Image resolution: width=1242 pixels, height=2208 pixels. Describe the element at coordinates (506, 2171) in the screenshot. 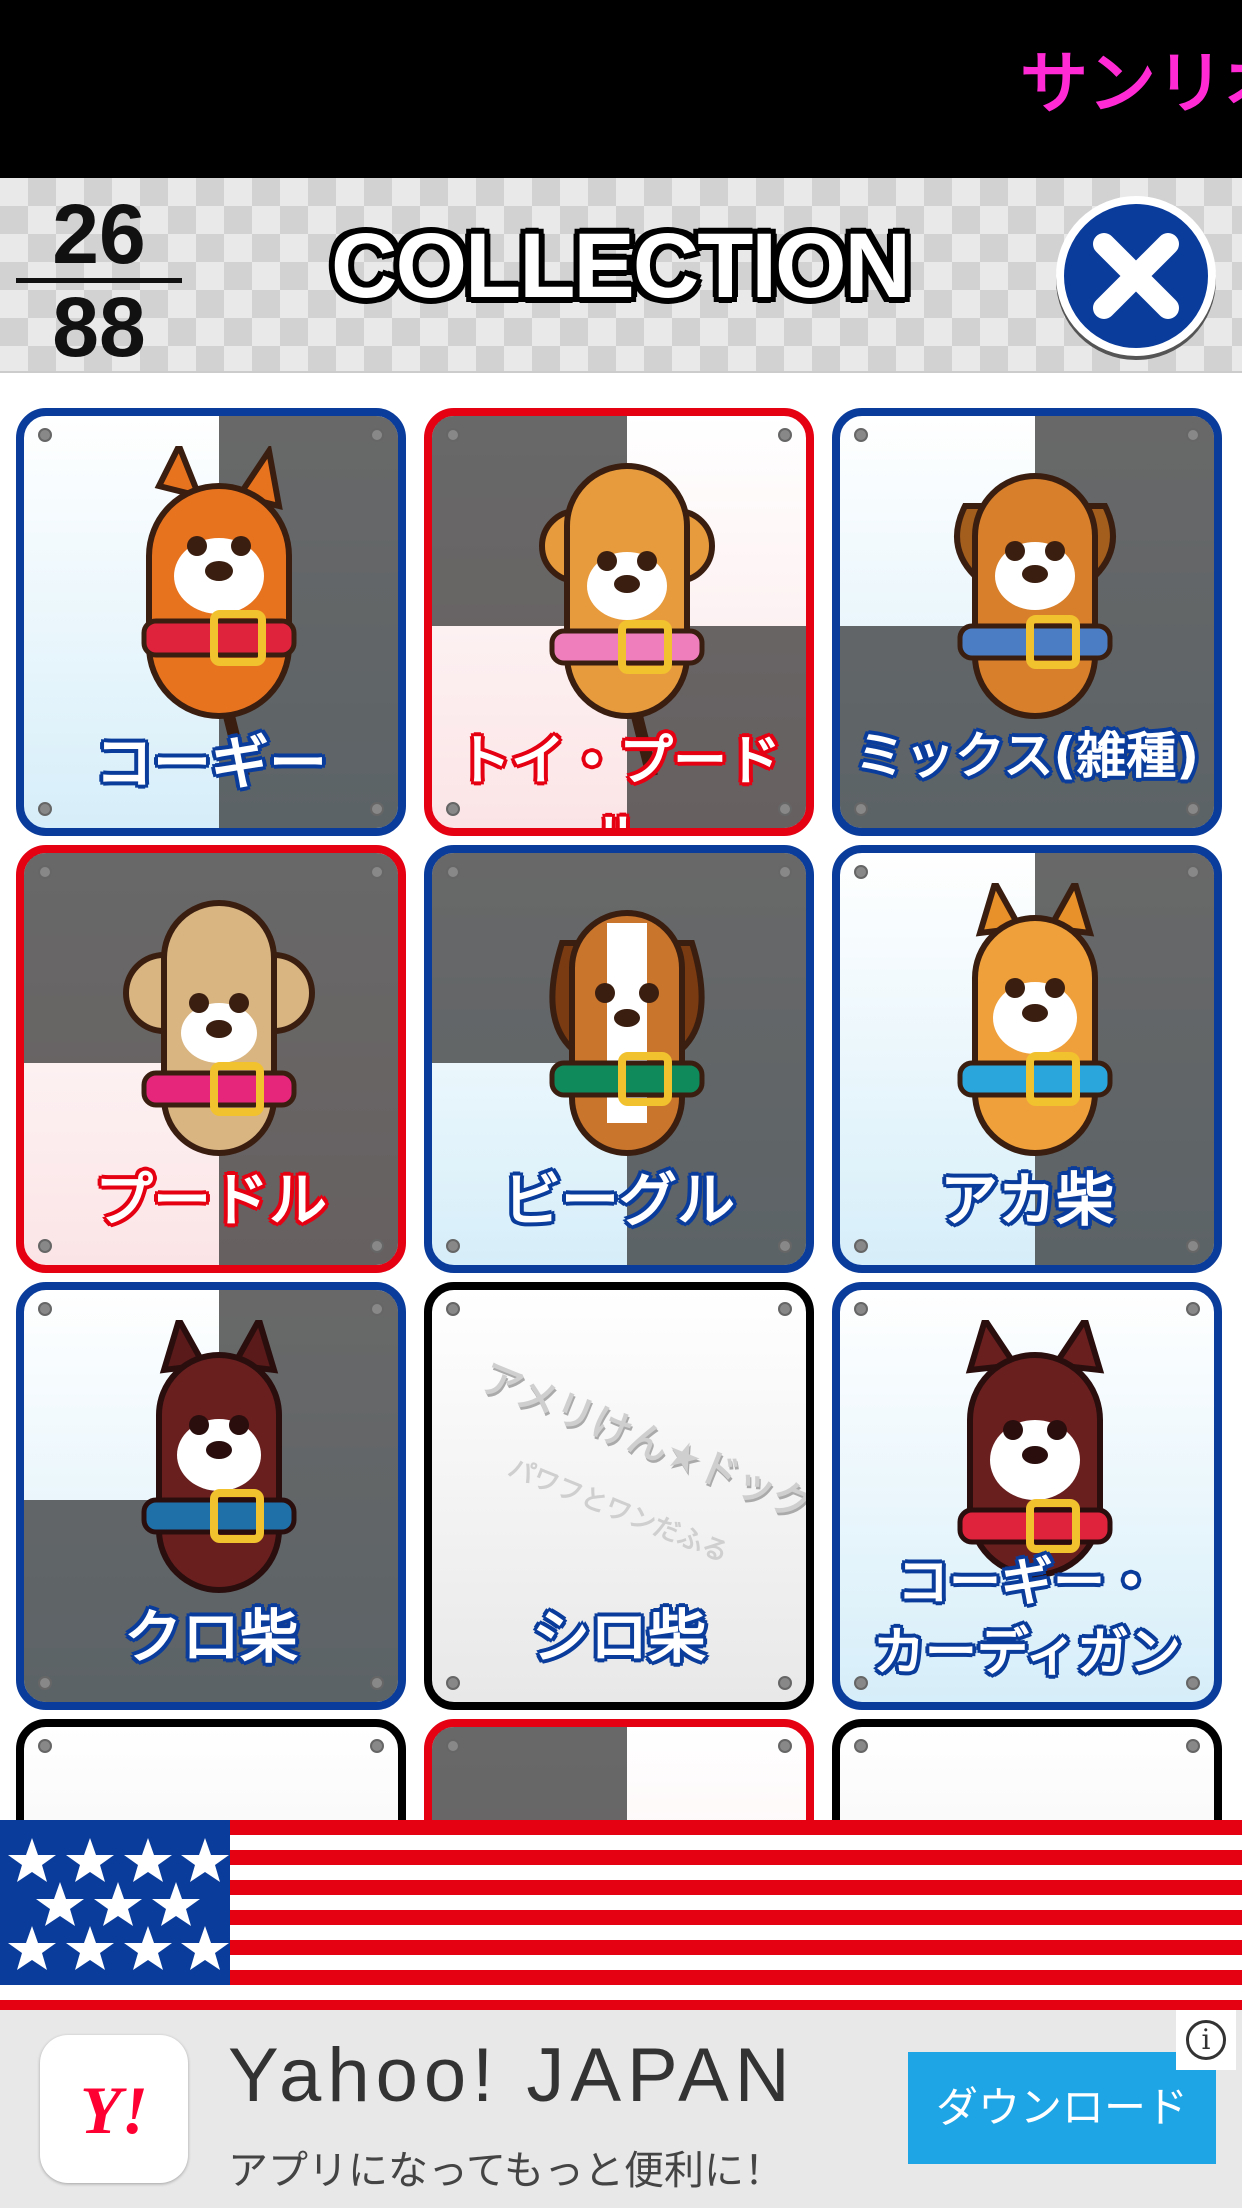

I see `ad-subtitle: アプリになってもっと便利に！` at that location.